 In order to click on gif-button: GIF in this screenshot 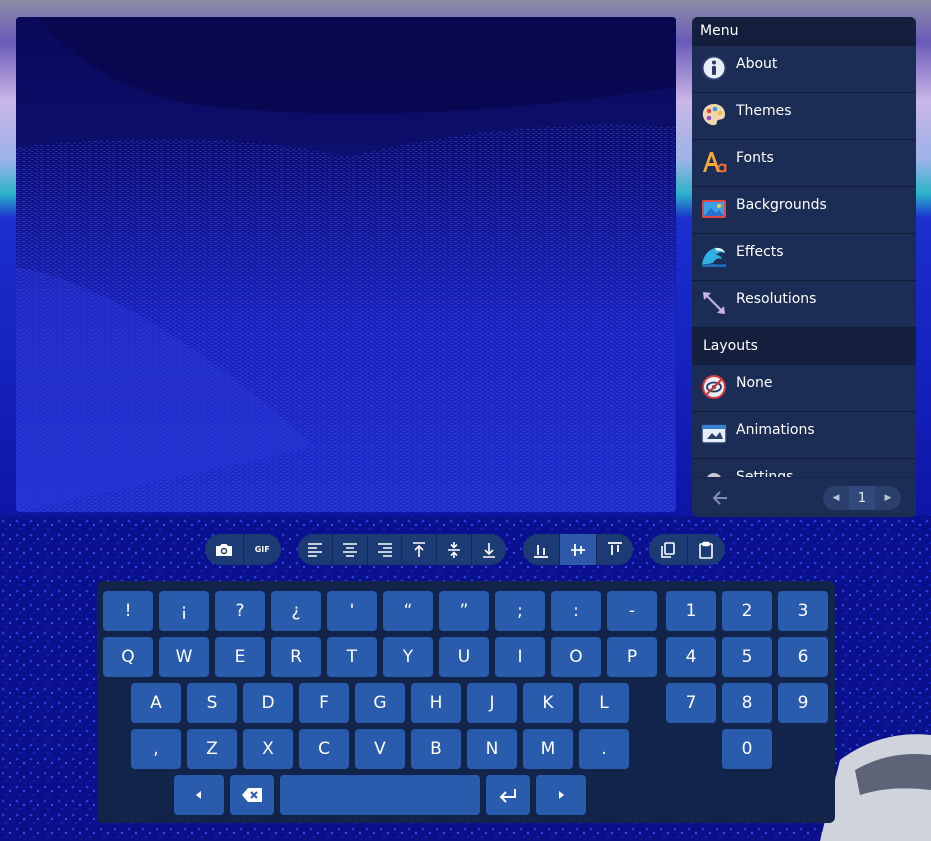, I will do `click(262, 549)`.